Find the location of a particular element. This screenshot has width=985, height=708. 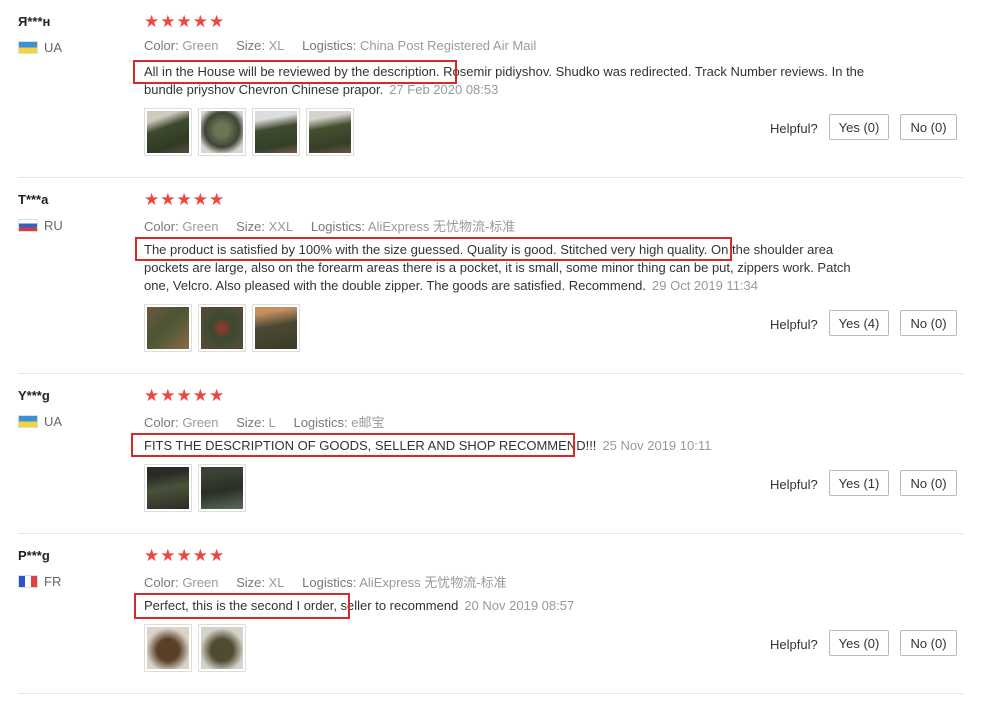

reviewer-name: Y***g is located at coordinates (34, 395).